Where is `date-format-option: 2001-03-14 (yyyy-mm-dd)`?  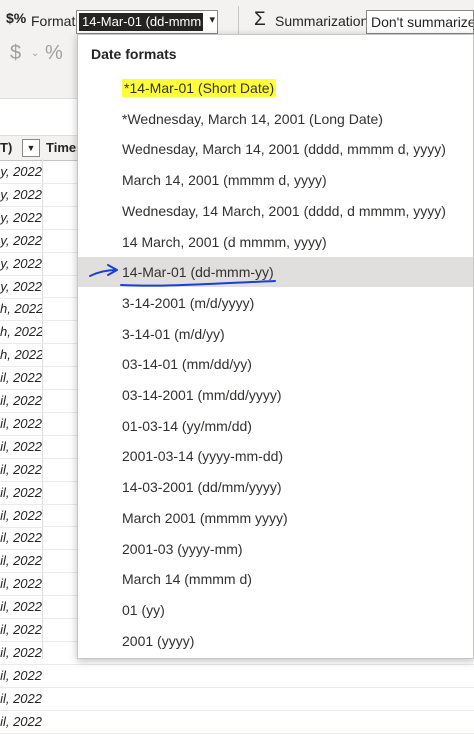
date-format-option: 2001-03-14 (yyyy-mm-dd) is located at coordinates (275, 456).